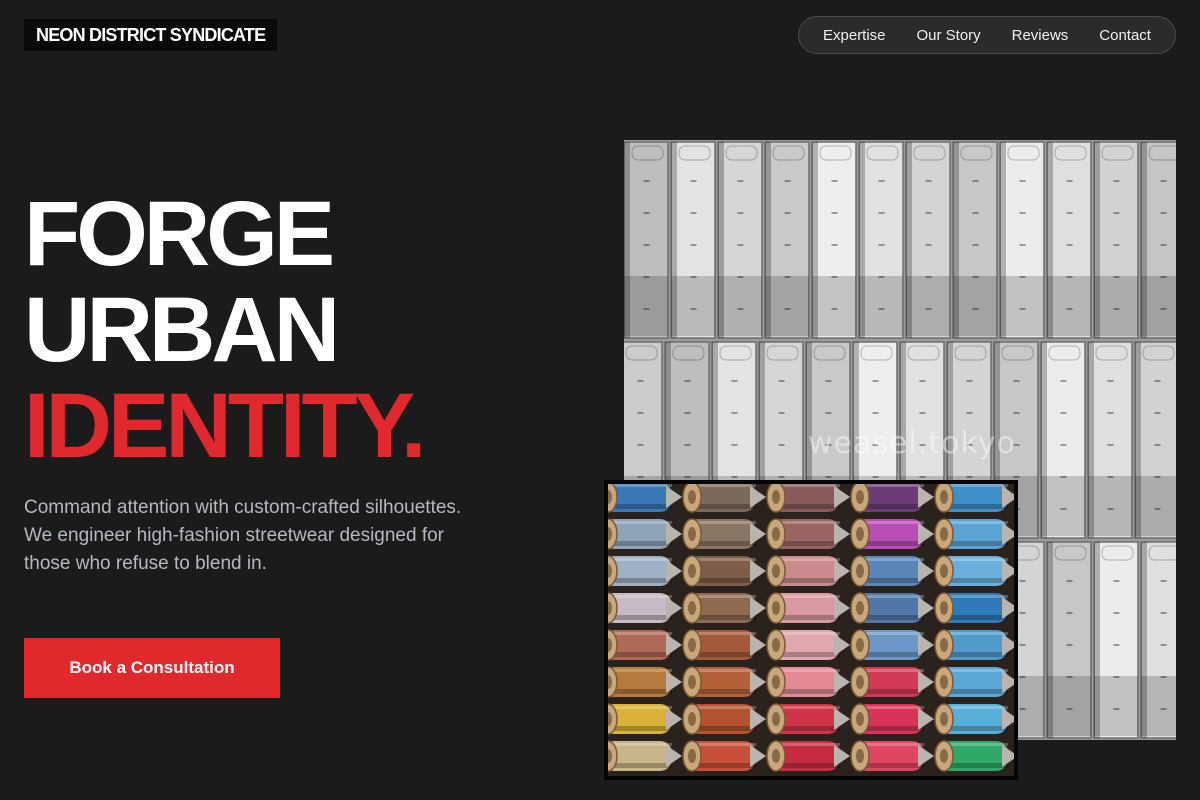 The height and width of the screenshot is (800, 1200). I want to click on headline-line-urban: URBAN, so click(182, 330).